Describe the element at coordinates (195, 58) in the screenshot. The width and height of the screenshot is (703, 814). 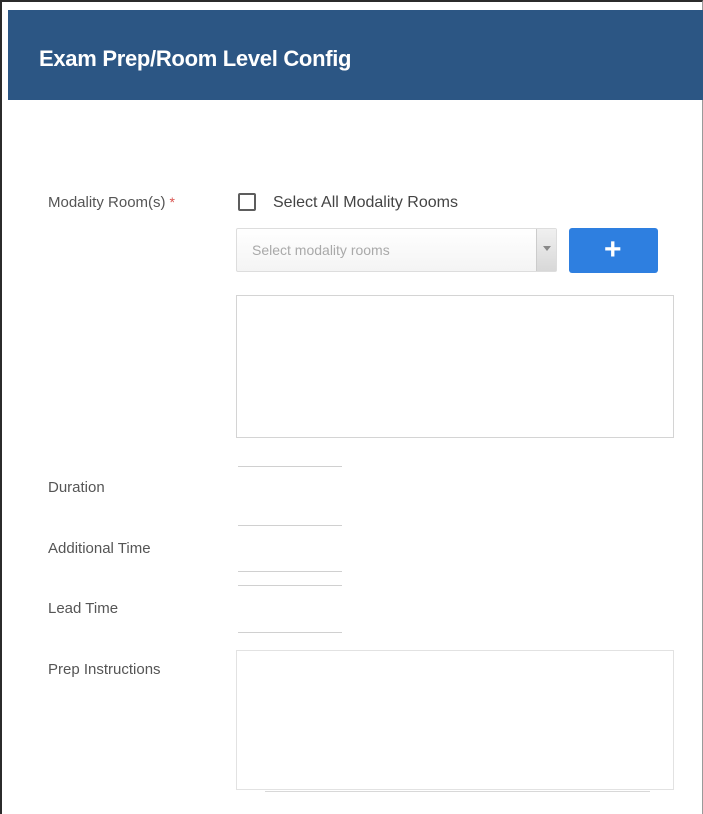
I see `page-title: Exam Prep/Room Level Config` at that location.